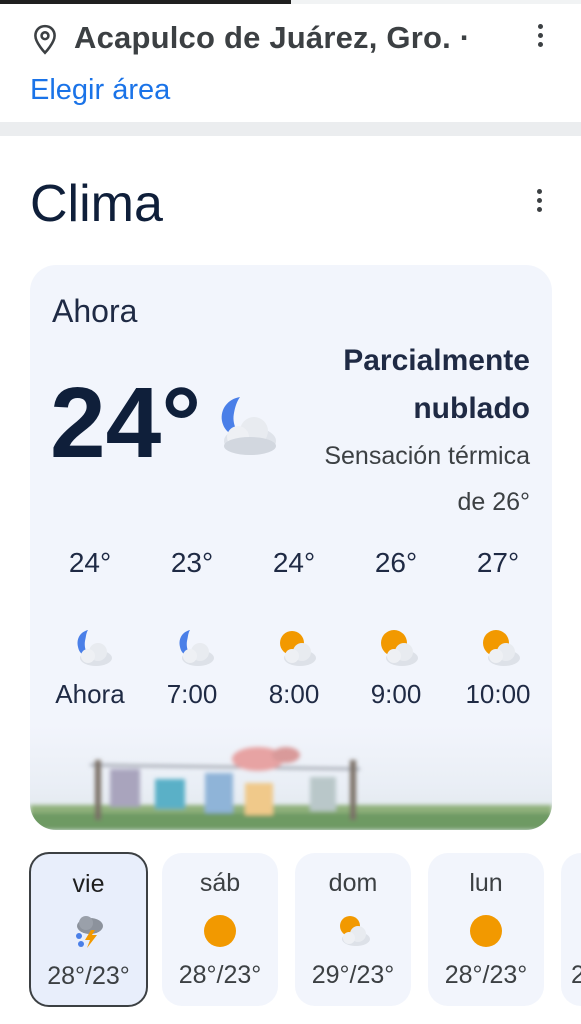 Image resolution: width=581 pixels, height=1024 pixels. What do you see at coordinates (396, 694) in the screenshot?
I see `hourly-time: 9:00` at bounding box center [396, 694].